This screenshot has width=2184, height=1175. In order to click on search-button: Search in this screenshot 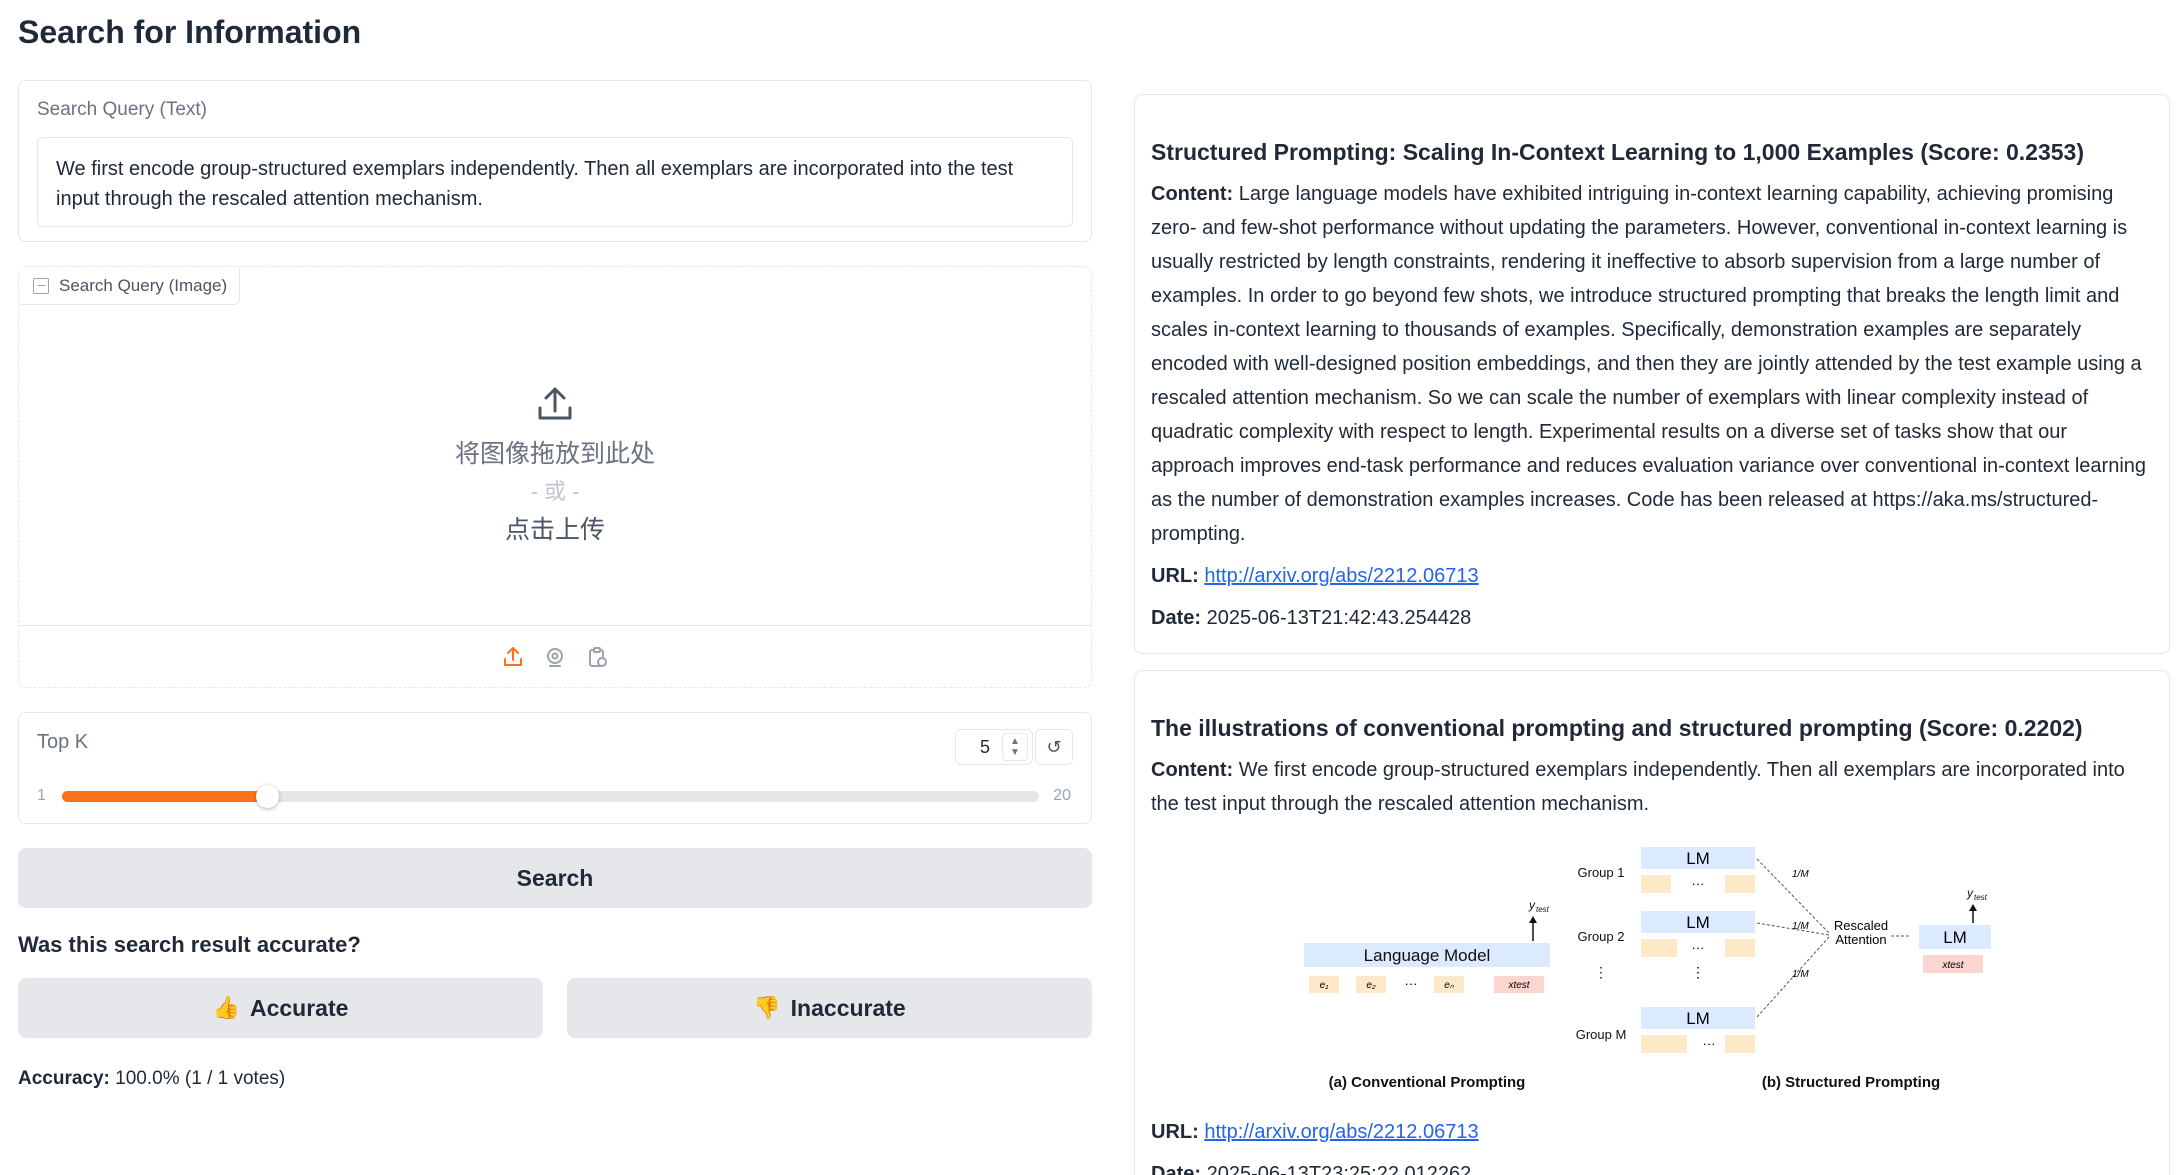, I will do `click(555, 878)`.